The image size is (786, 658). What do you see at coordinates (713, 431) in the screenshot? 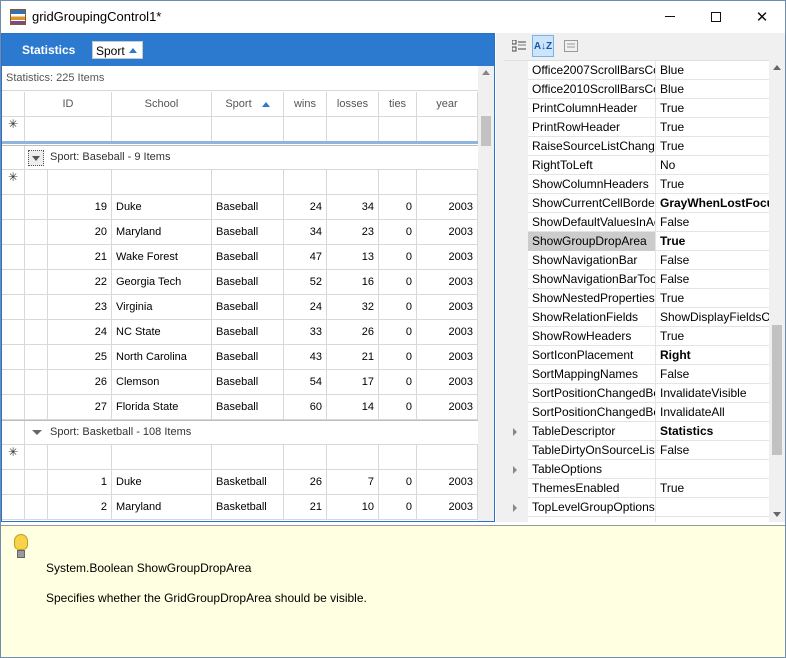
I see `property-value: Statistics` at bounding box center [713, 431].